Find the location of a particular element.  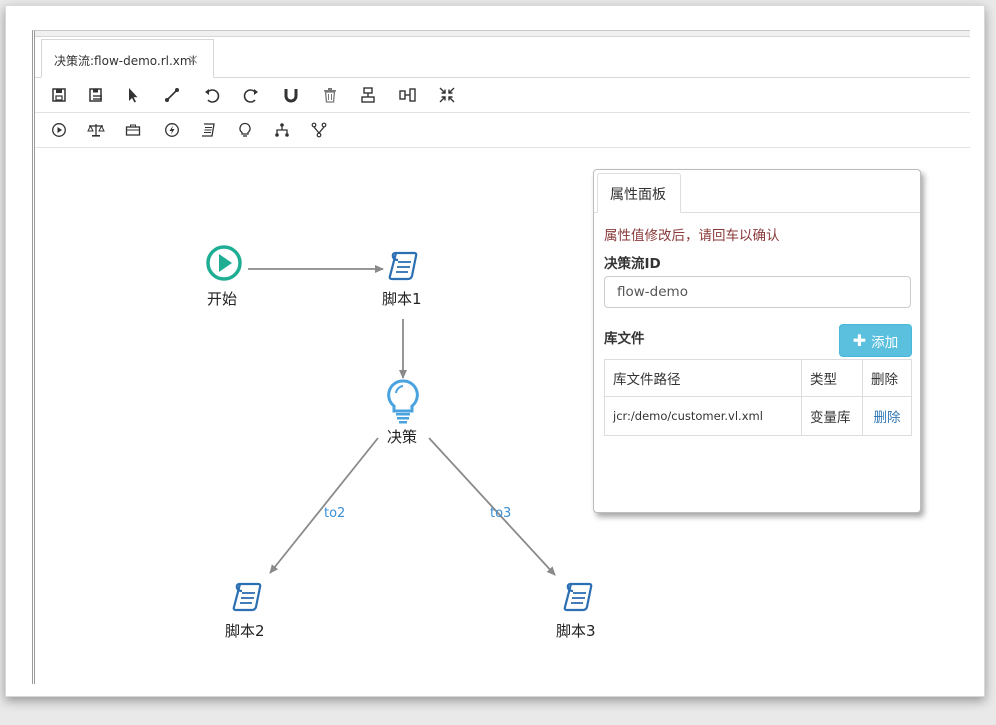

header-action: 删除 is located at coordinates (887, 378).